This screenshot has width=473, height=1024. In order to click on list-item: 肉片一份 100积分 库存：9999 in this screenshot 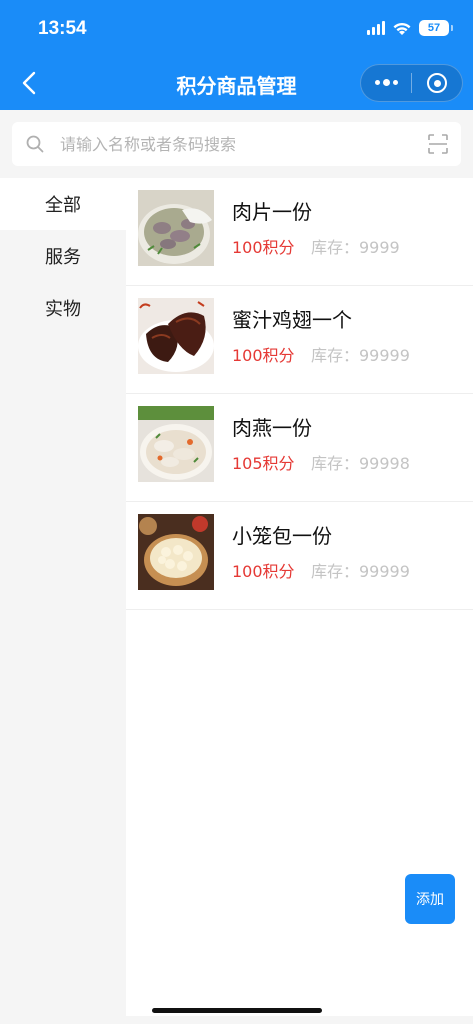, I will do `click(299, 232)`.